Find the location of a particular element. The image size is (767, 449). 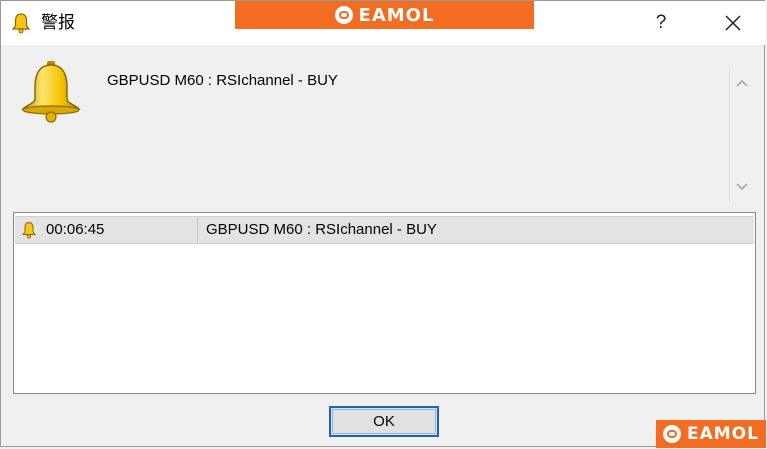

help-button: ? is located at coordinates (661, 23).